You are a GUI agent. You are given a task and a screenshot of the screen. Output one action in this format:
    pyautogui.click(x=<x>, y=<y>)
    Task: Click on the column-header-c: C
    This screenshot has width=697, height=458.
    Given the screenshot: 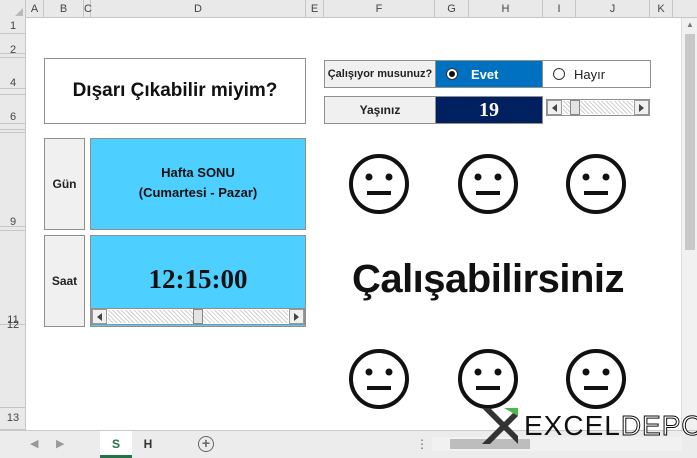 What is the action you would take?
    pyautogui.click(x=88, y=9)
    